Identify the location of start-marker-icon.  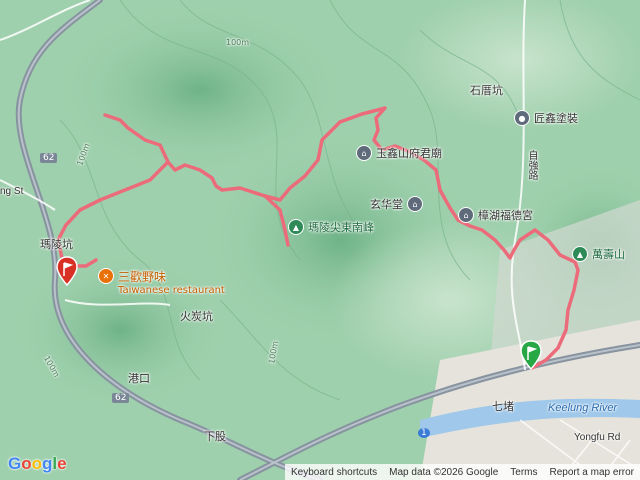
(531, 355).